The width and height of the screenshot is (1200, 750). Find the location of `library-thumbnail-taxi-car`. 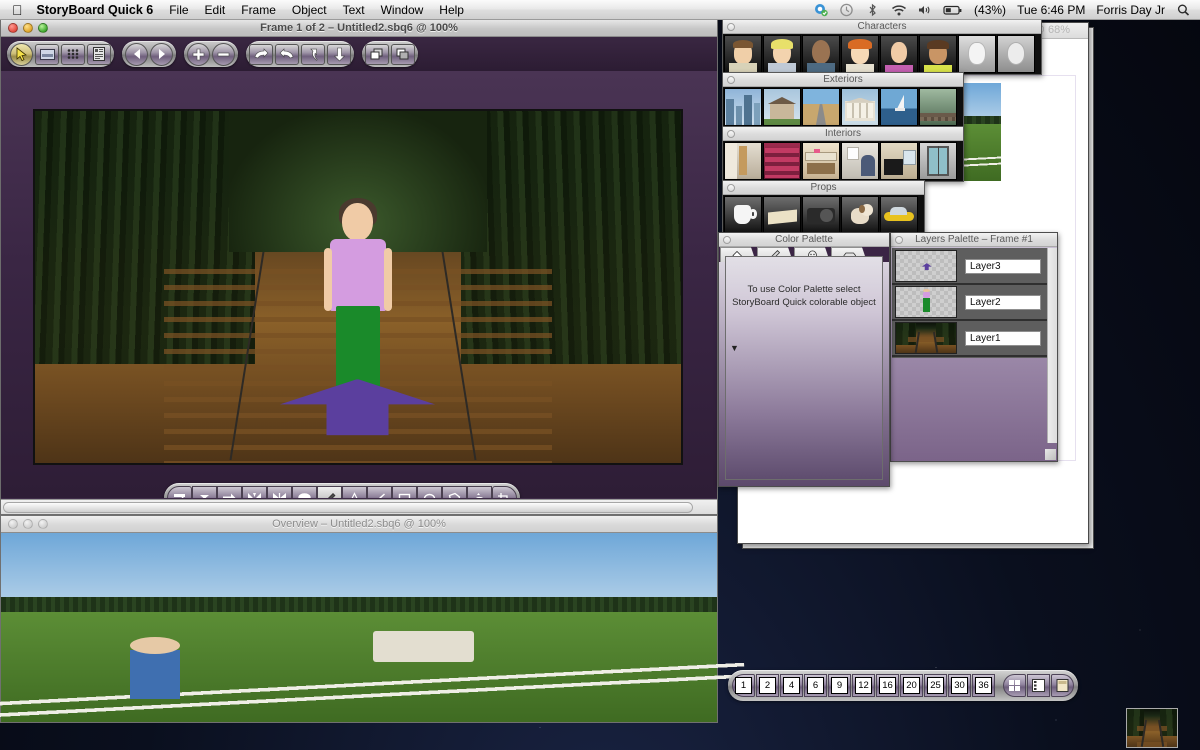

library-thumbnail-taxi-car is located at coordinates (899, 215).